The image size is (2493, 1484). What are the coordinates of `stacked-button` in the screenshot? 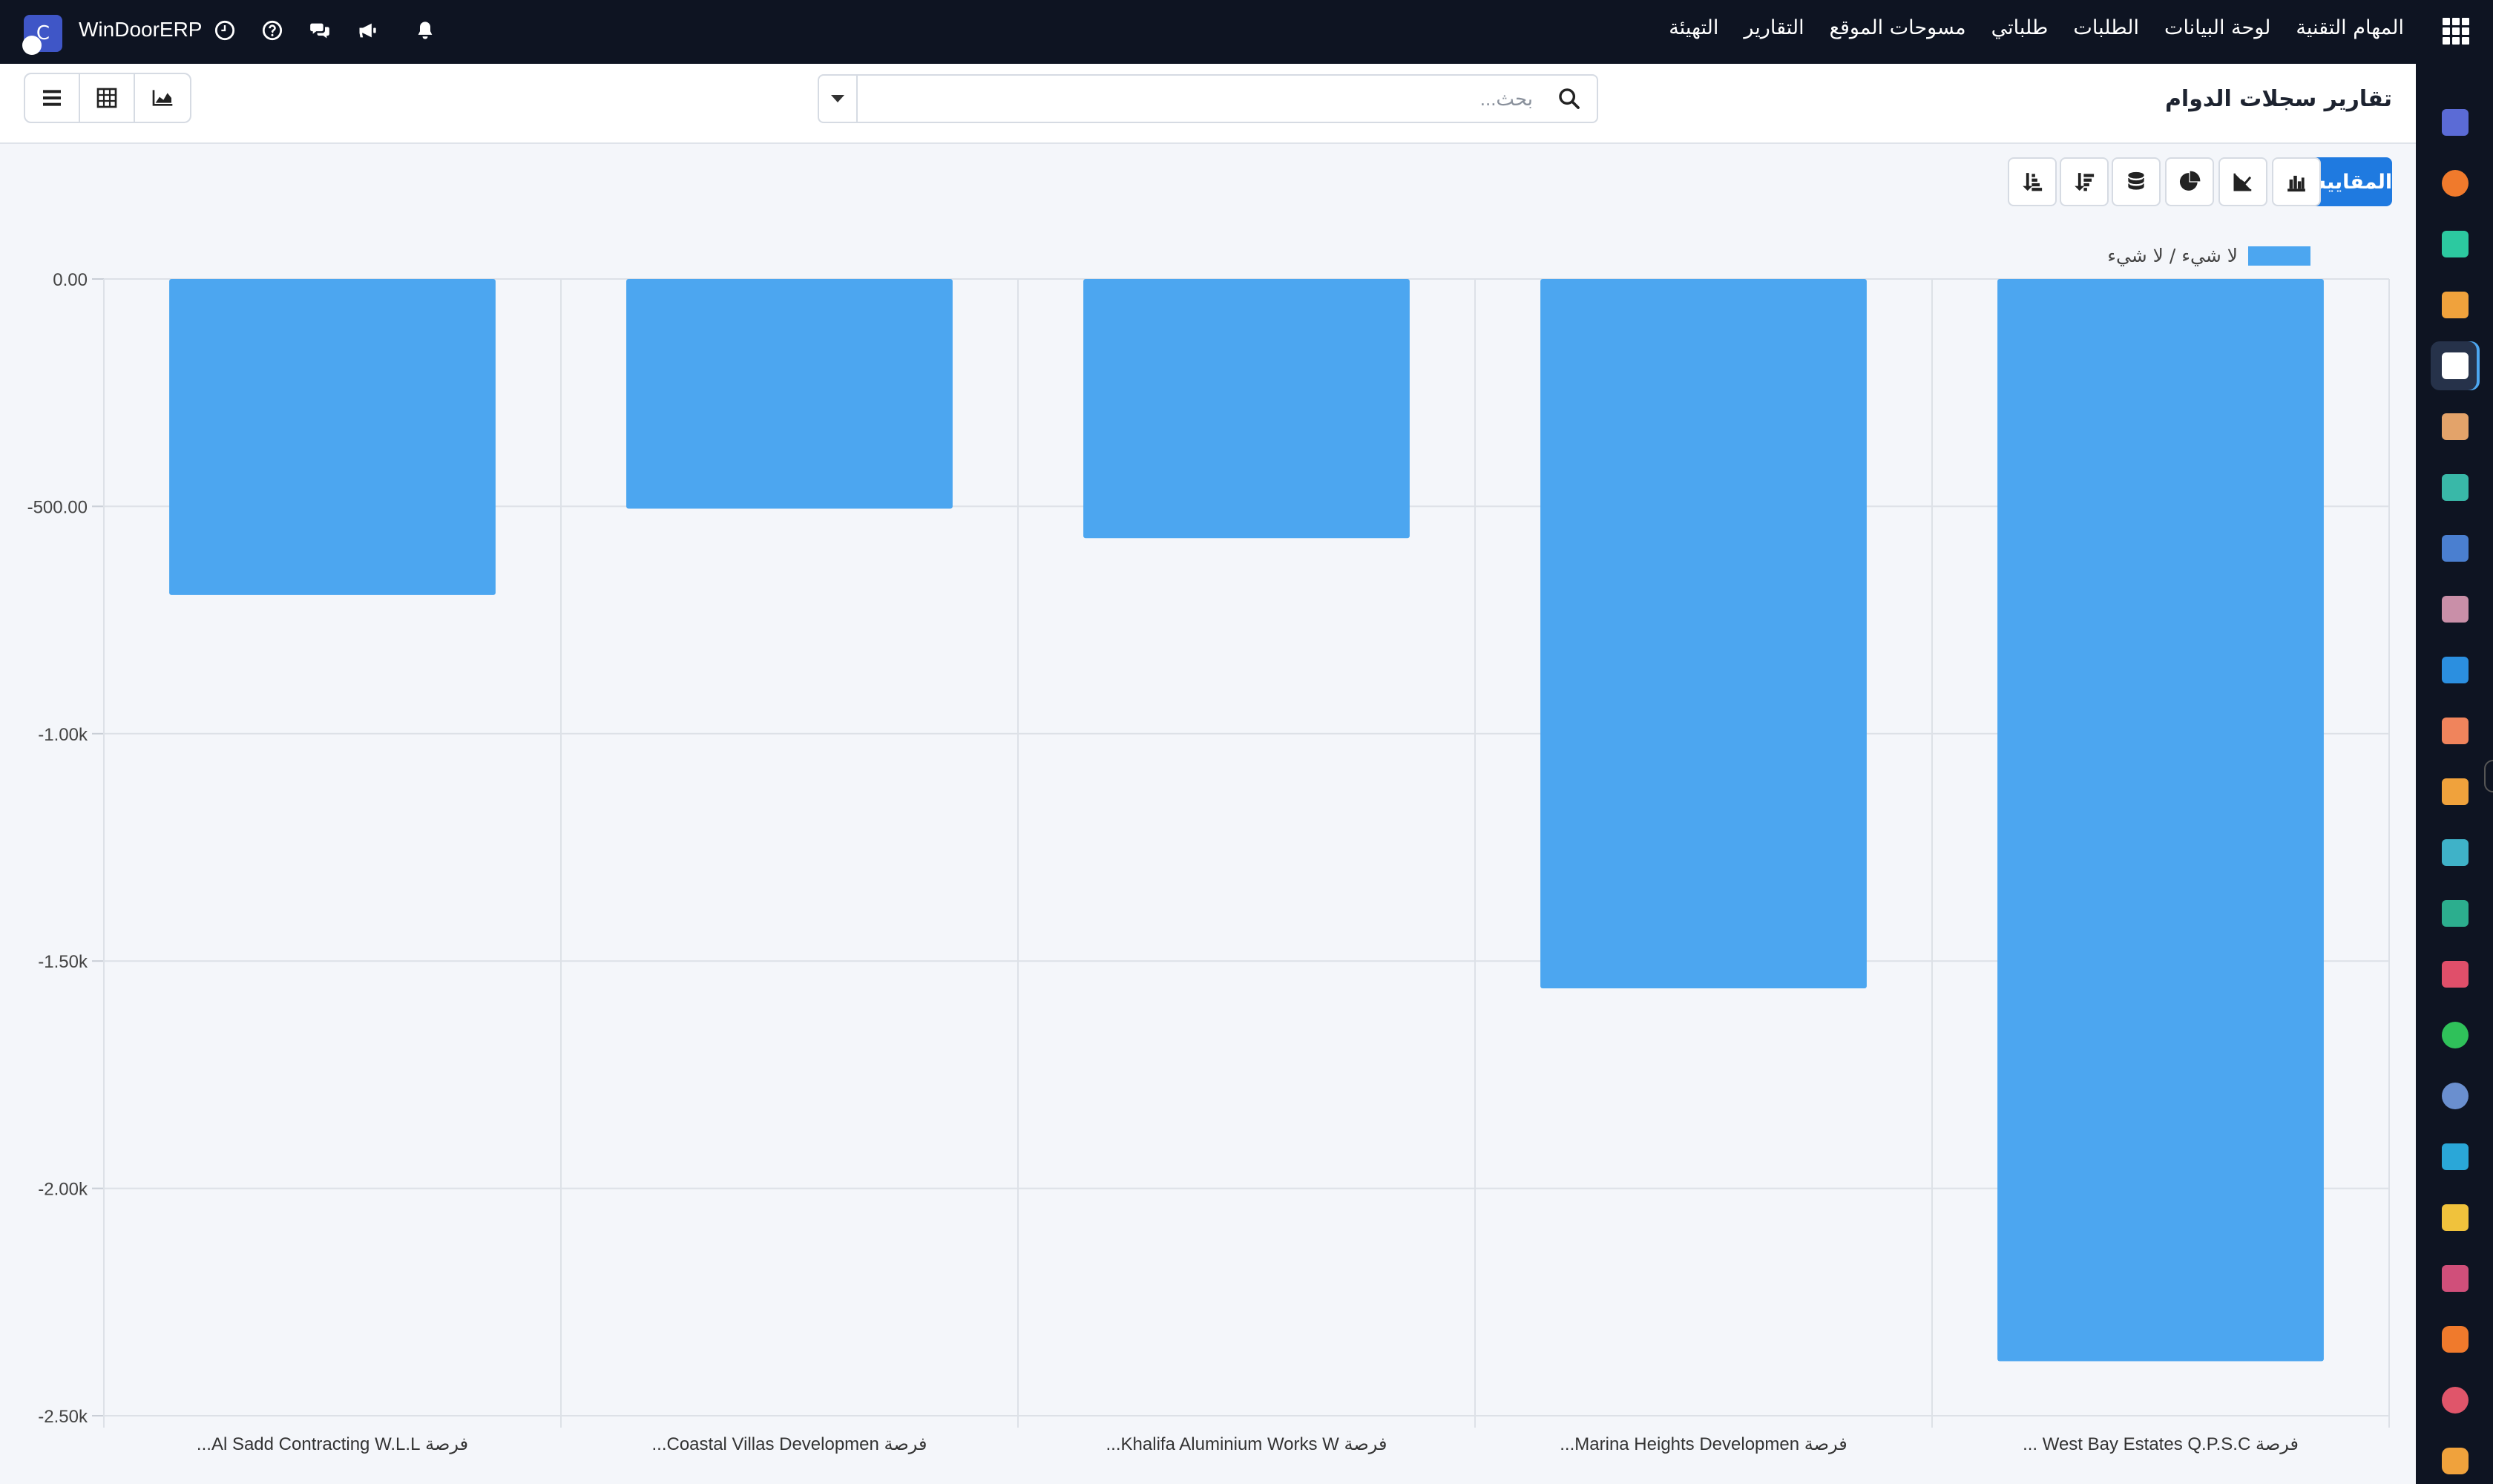 It's located at (2136, 181).